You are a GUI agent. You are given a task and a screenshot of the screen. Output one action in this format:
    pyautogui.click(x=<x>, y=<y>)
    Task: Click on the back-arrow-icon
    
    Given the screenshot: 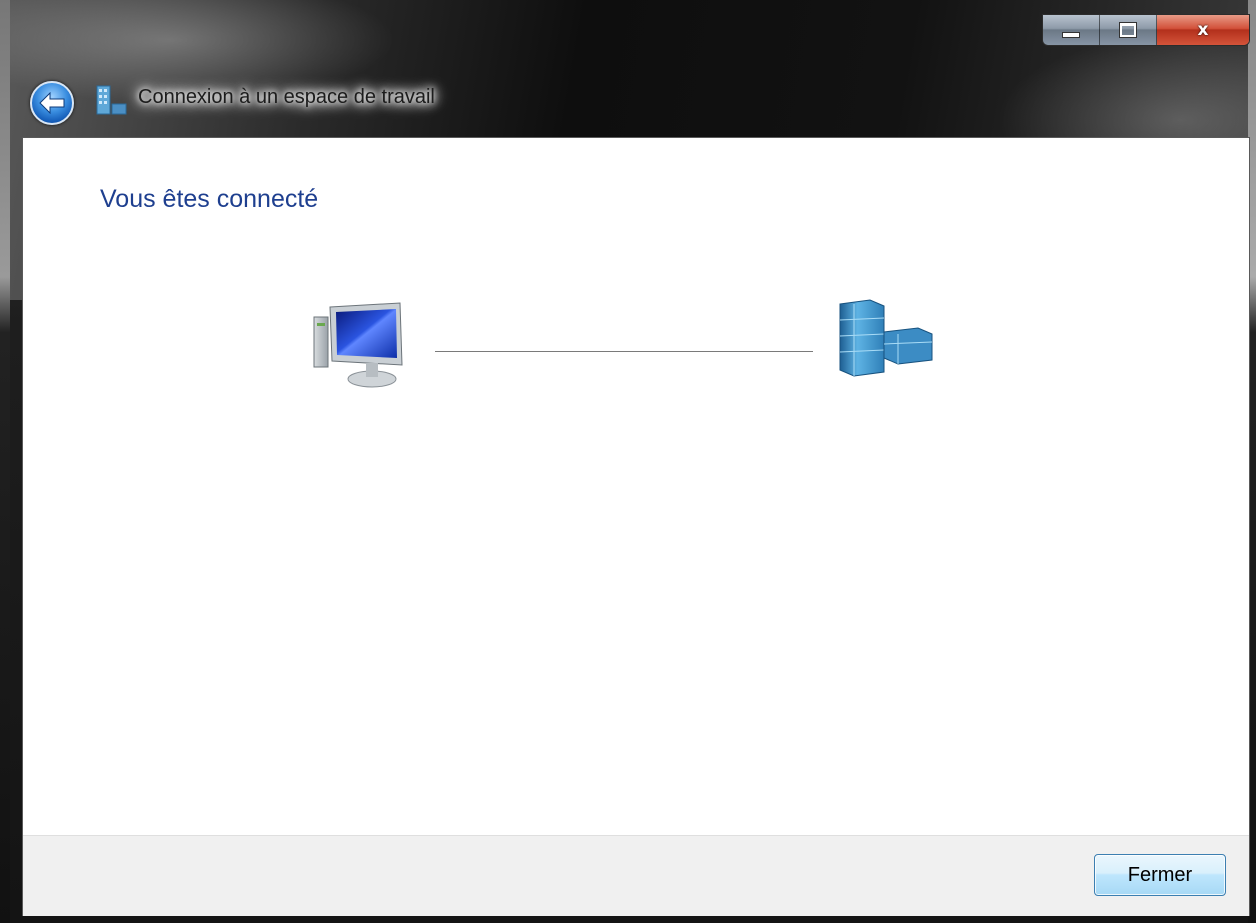 What is the action you would take?
    pyautogui.click(x=52, y=103)
    